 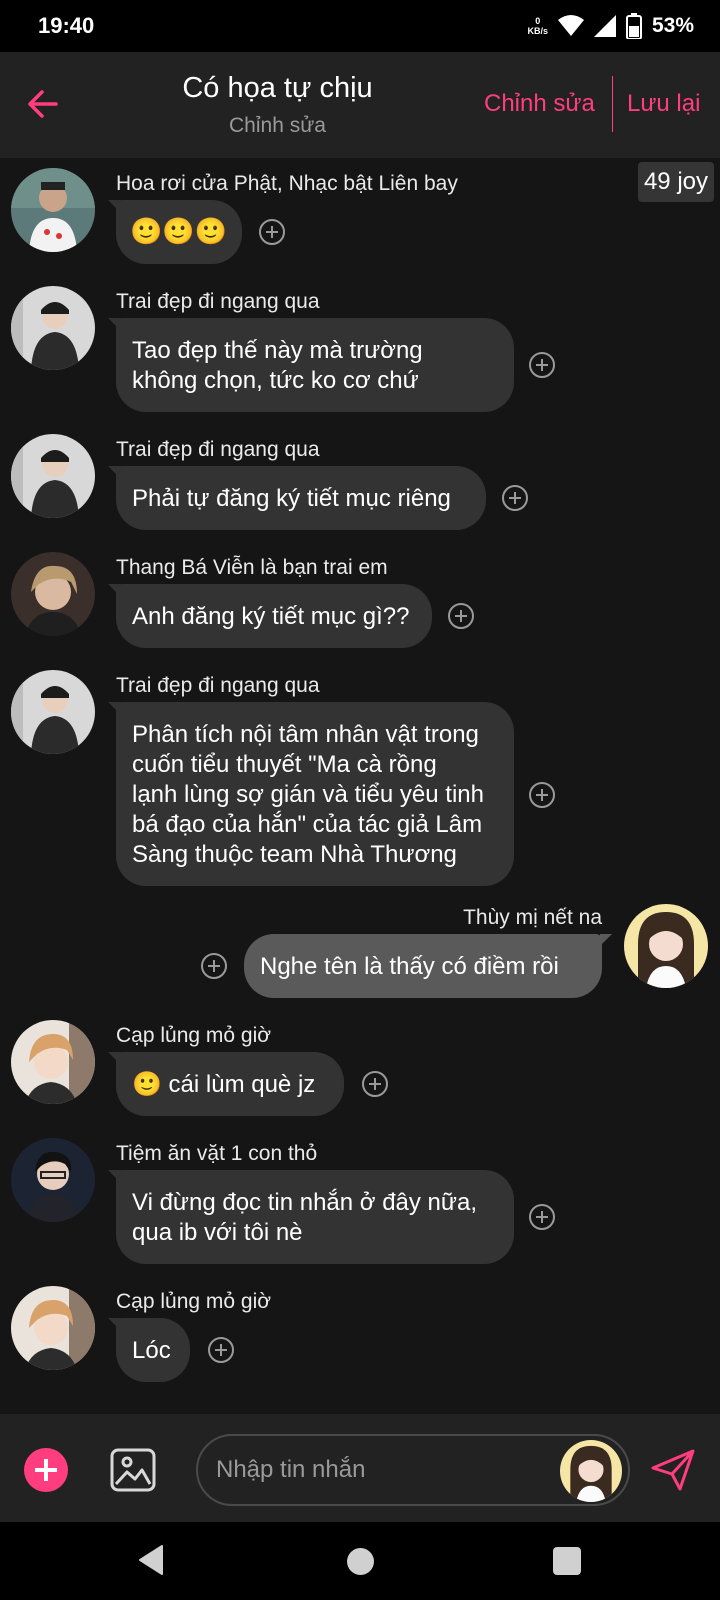 I want to click on message-text: 🙂 cái lùm què jz, so click(x=224, y=1084).